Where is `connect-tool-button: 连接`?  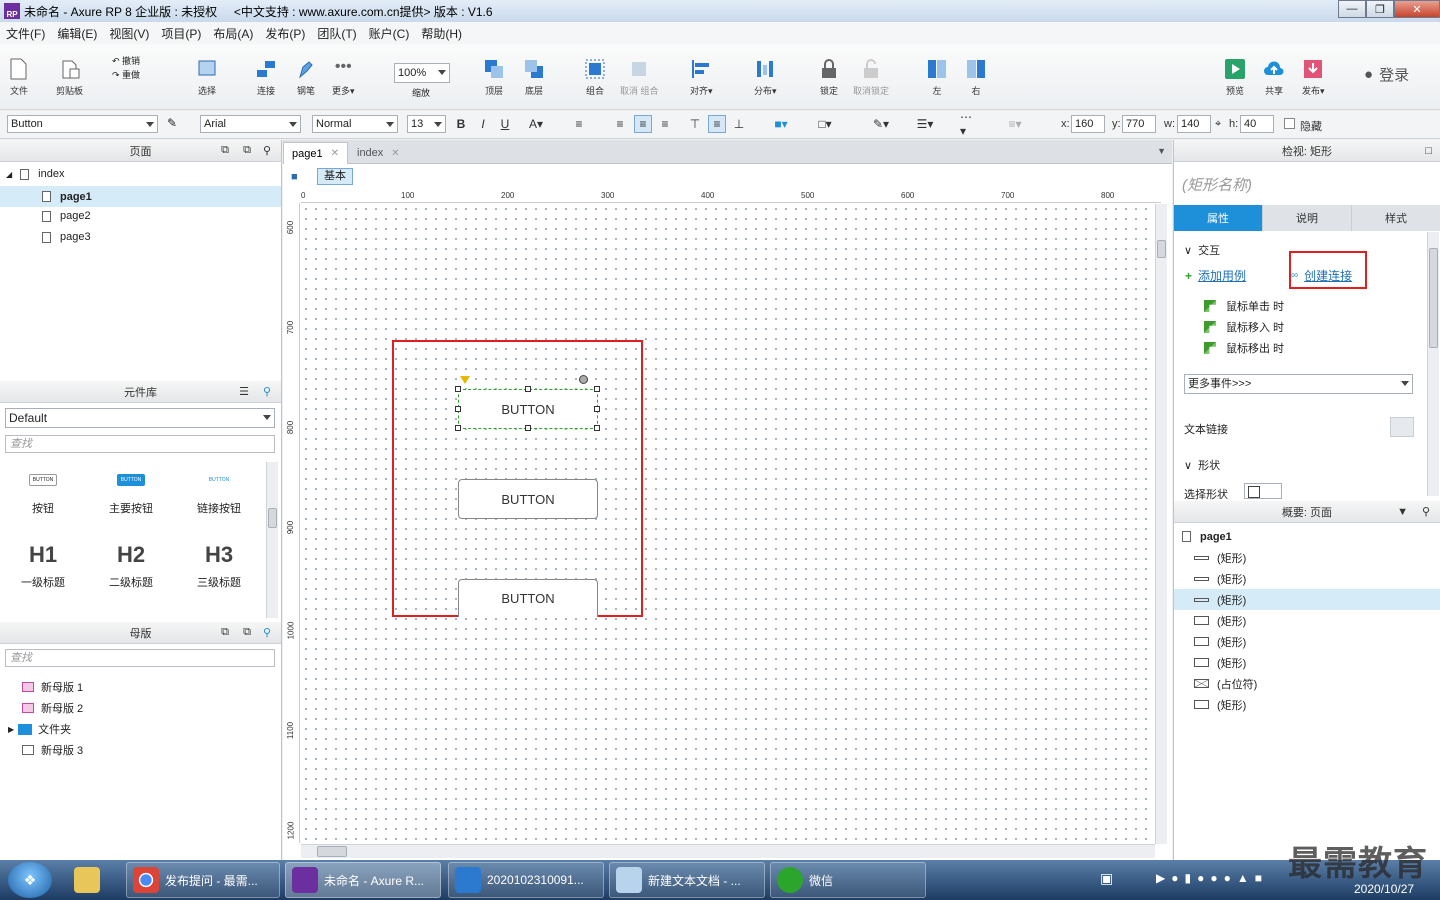
connect-tool-button: 连接 is located at coordinates (266, 77).